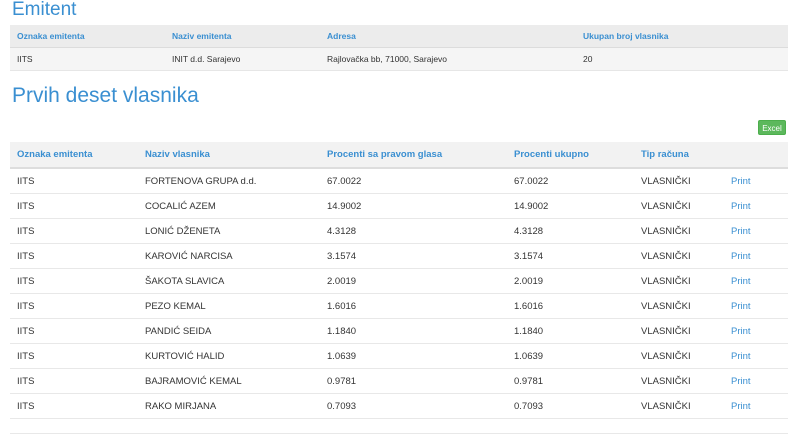 The image size is (800, 438). What do you see at coordinates (229, 356) in the screenshot?
I see `owner-naziv: KURTOVIĆ HALID` at bounding box center [229, 356].